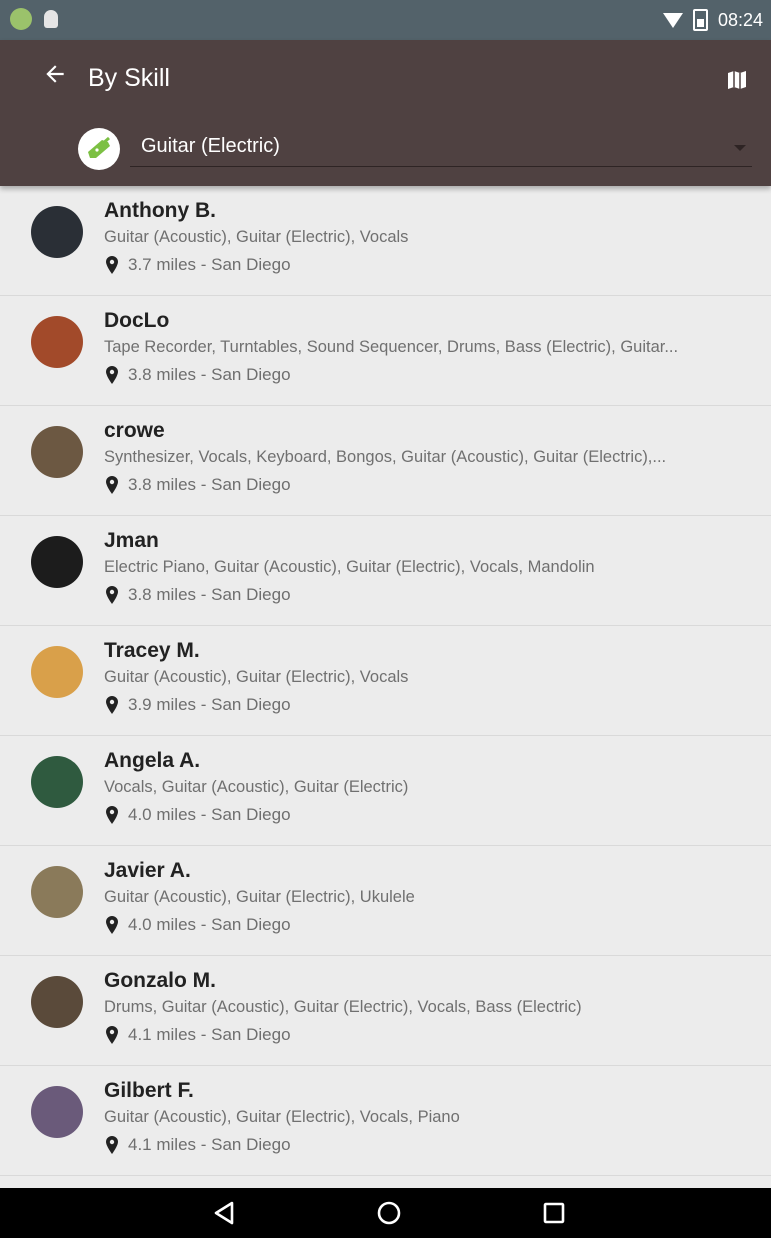  I want to click on musician-name: crowe, so click(134, 430).